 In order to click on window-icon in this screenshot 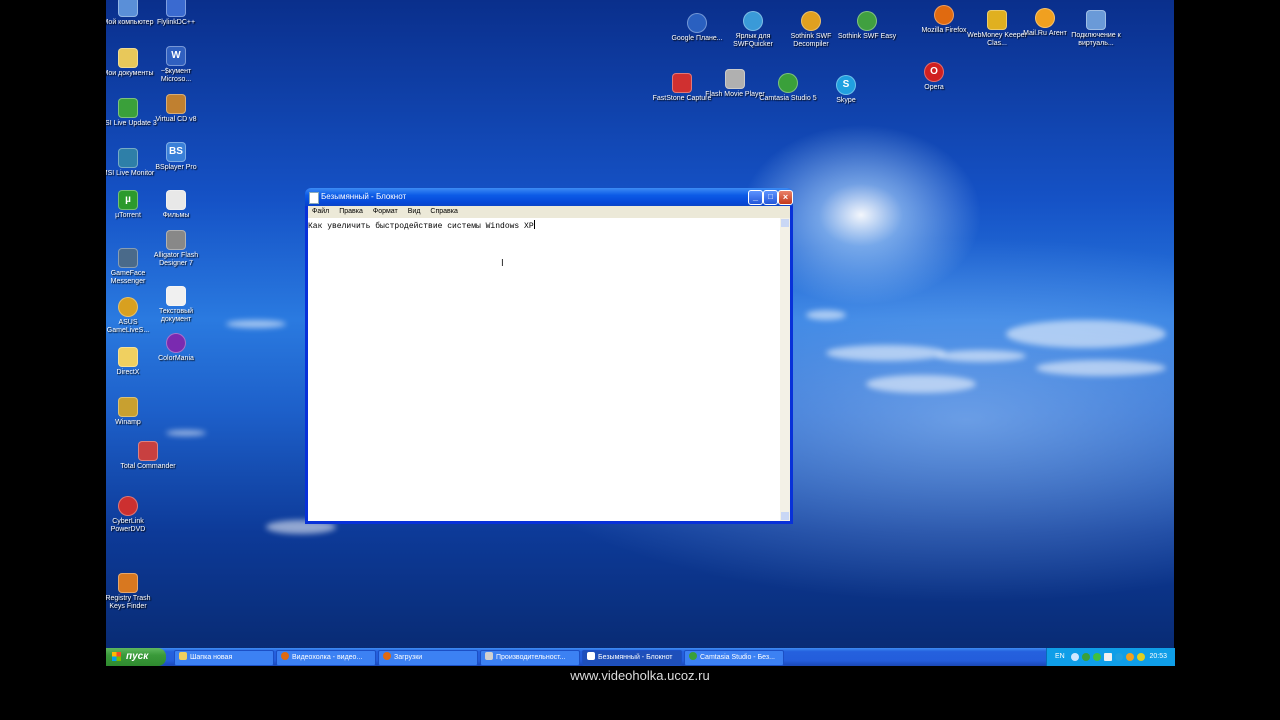, I will do `click(489, 656)`.